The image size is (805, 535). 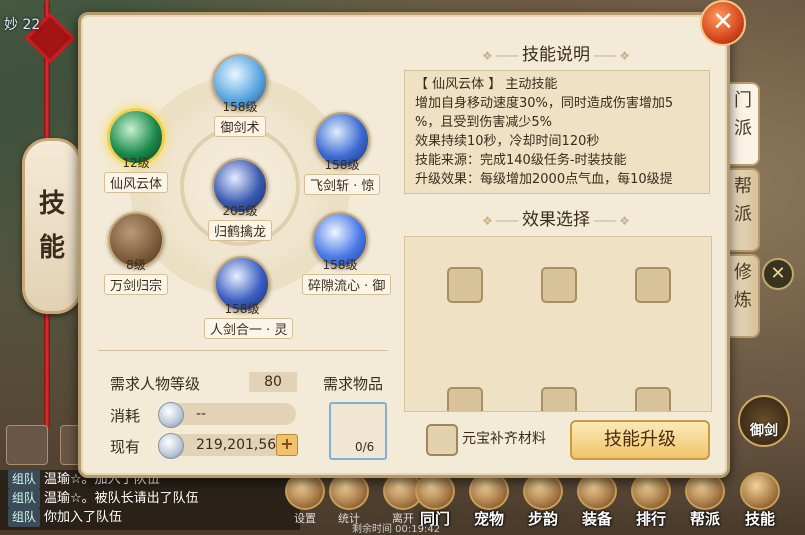 I want to click on desc-line: 技能来源：完成140级任务-时装技能, so click(x=521, y=160).